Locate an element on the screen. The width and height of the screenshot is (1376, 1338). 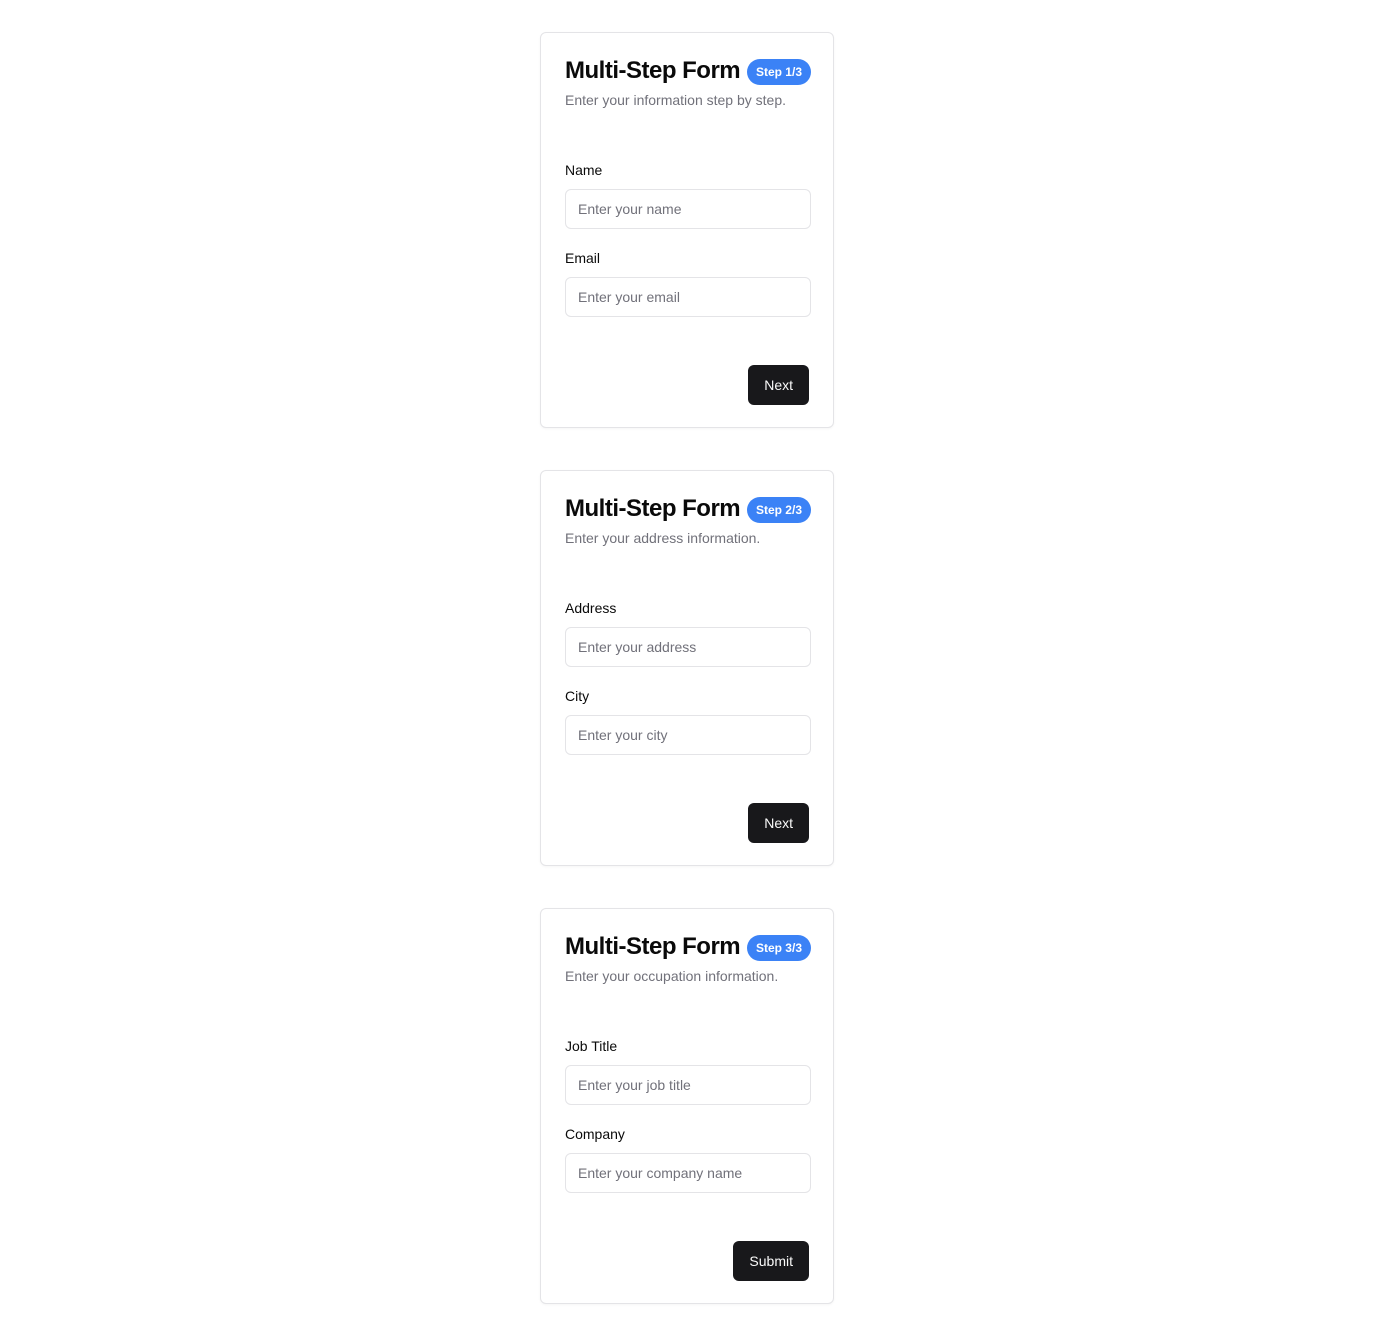
form-description: Enter your address information. is located at coordinates (663, 538).